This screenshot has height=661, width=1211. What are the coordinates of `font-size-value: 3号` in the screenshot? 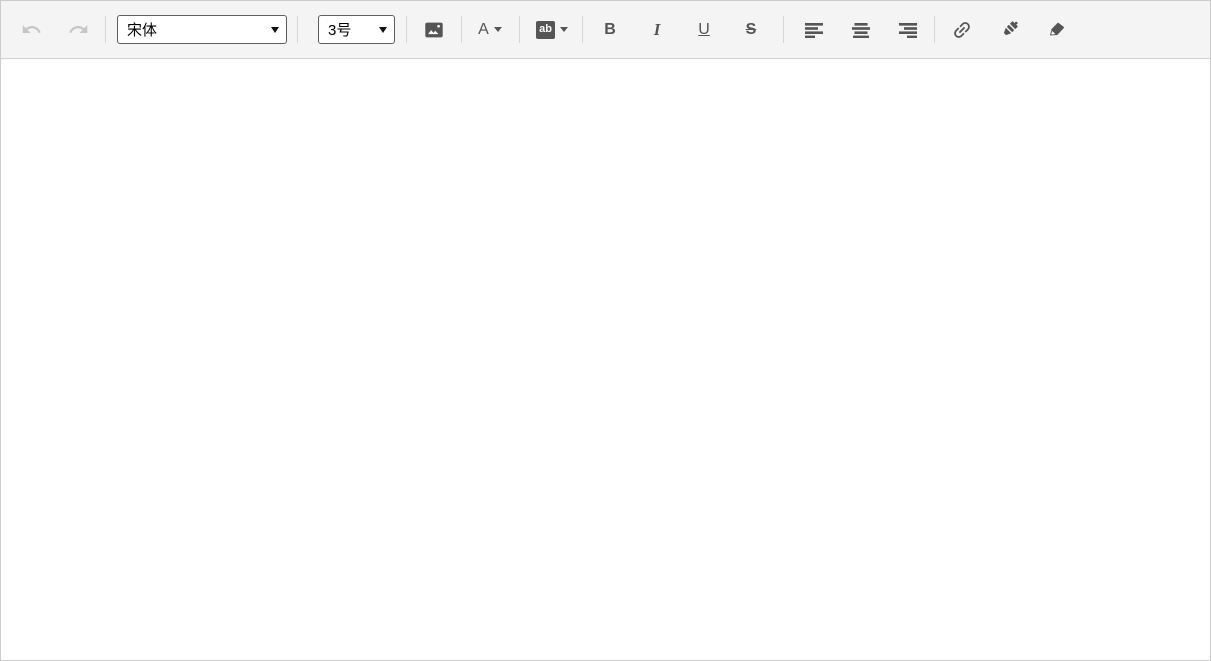 It's located at (340, 30).